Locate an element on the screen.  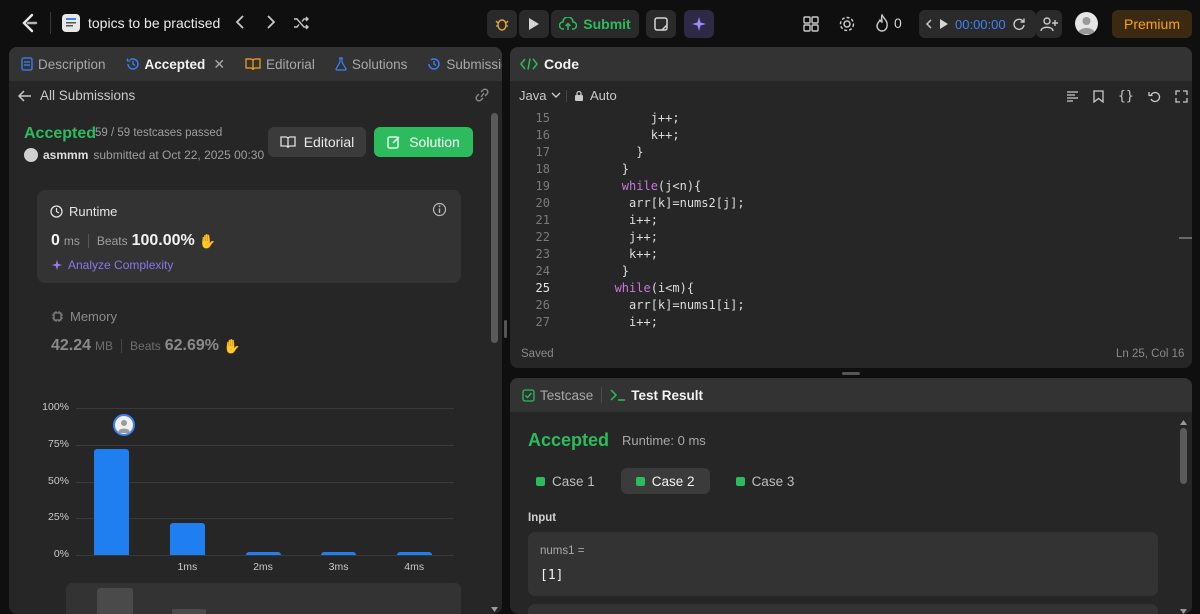
tab-test-result-label: Test Result is located at coordinates (667, 395).